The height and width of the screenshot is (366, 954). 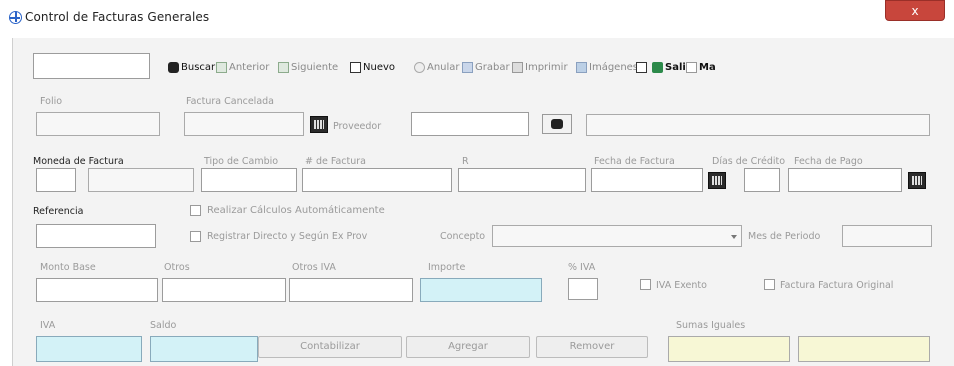 I want to click on otros-iva-field, so click(x=351, y=290).